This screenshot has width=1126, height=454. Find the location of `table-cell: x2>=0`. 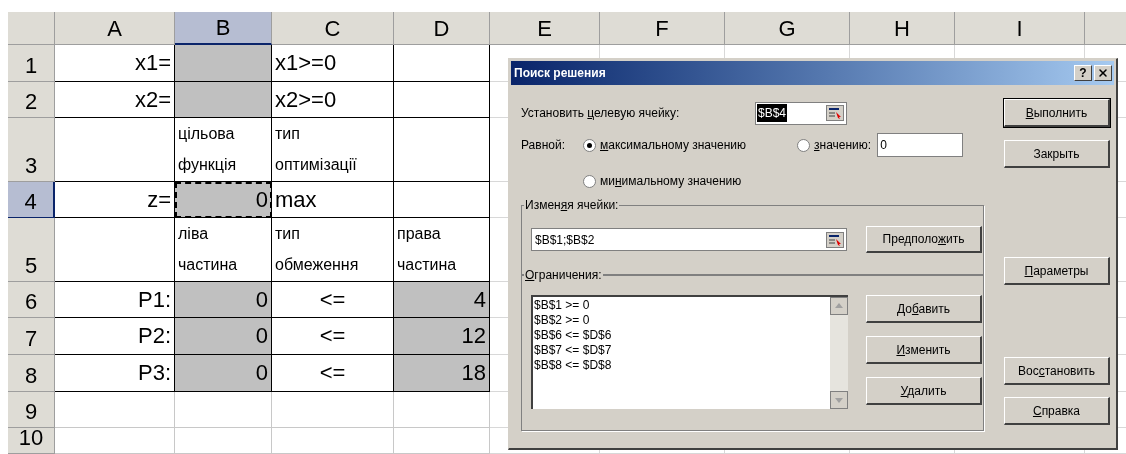

table-cell: x2>=0 is located at coordinates (333, 100).